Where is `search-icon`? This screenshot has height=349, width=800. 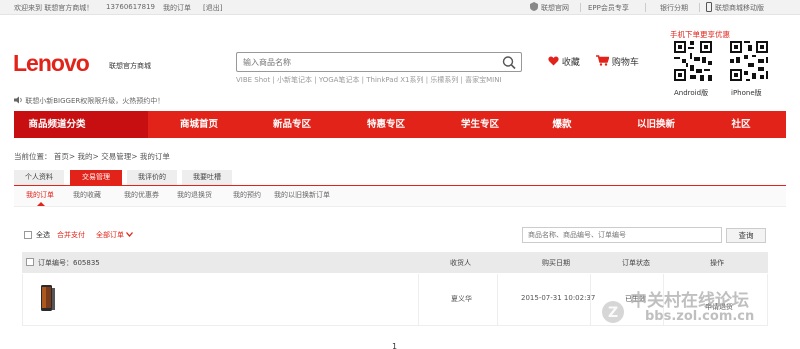 search-icon is located at coordinates (509, 62).